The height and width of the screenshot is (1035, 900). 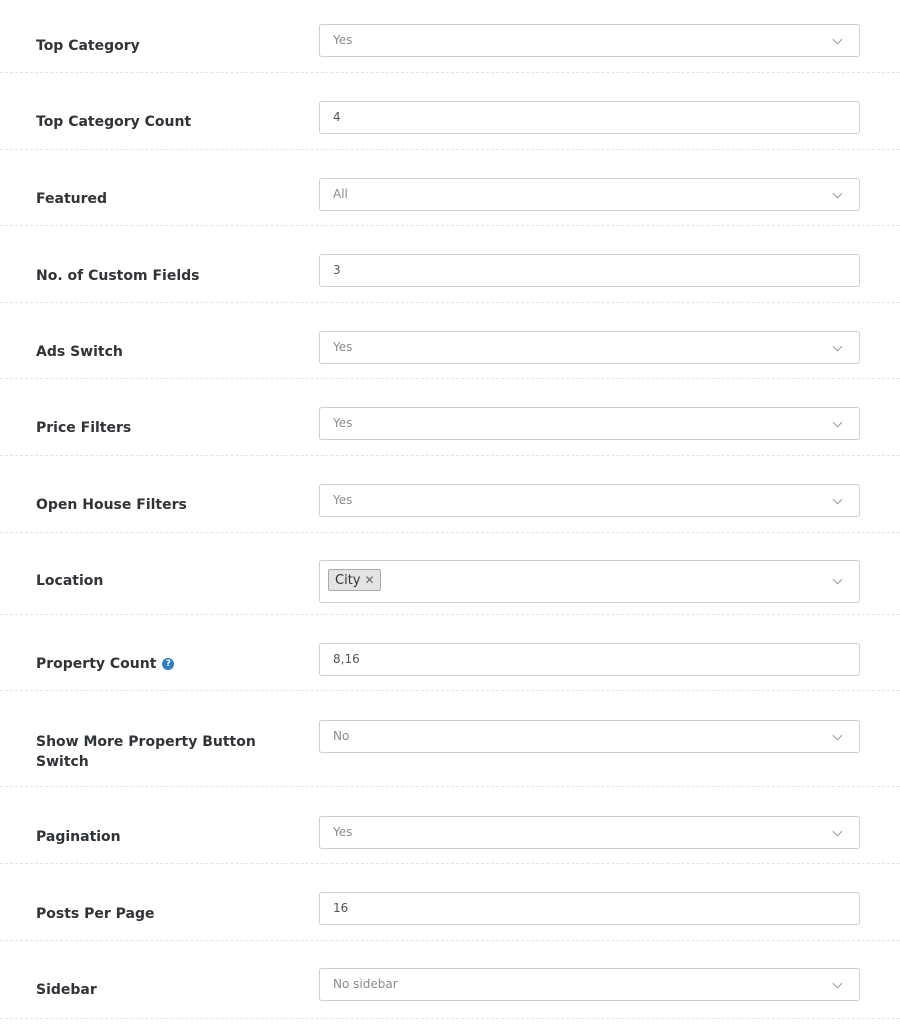 I want to click on location-tag: City ✕, so click(x=354, y=580).